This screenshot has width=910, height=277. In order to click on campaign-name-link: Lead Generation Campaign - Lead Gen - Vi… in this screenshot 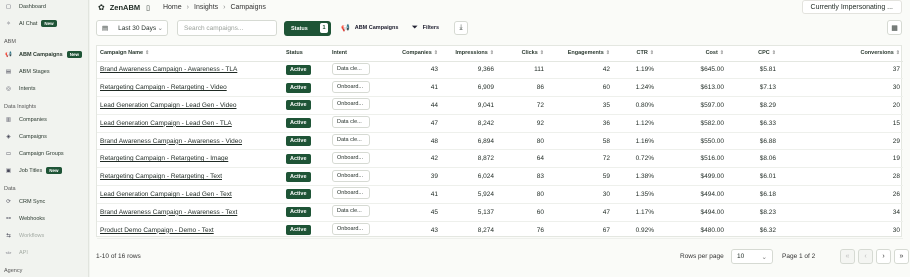, I will do `click(168, 105)`.